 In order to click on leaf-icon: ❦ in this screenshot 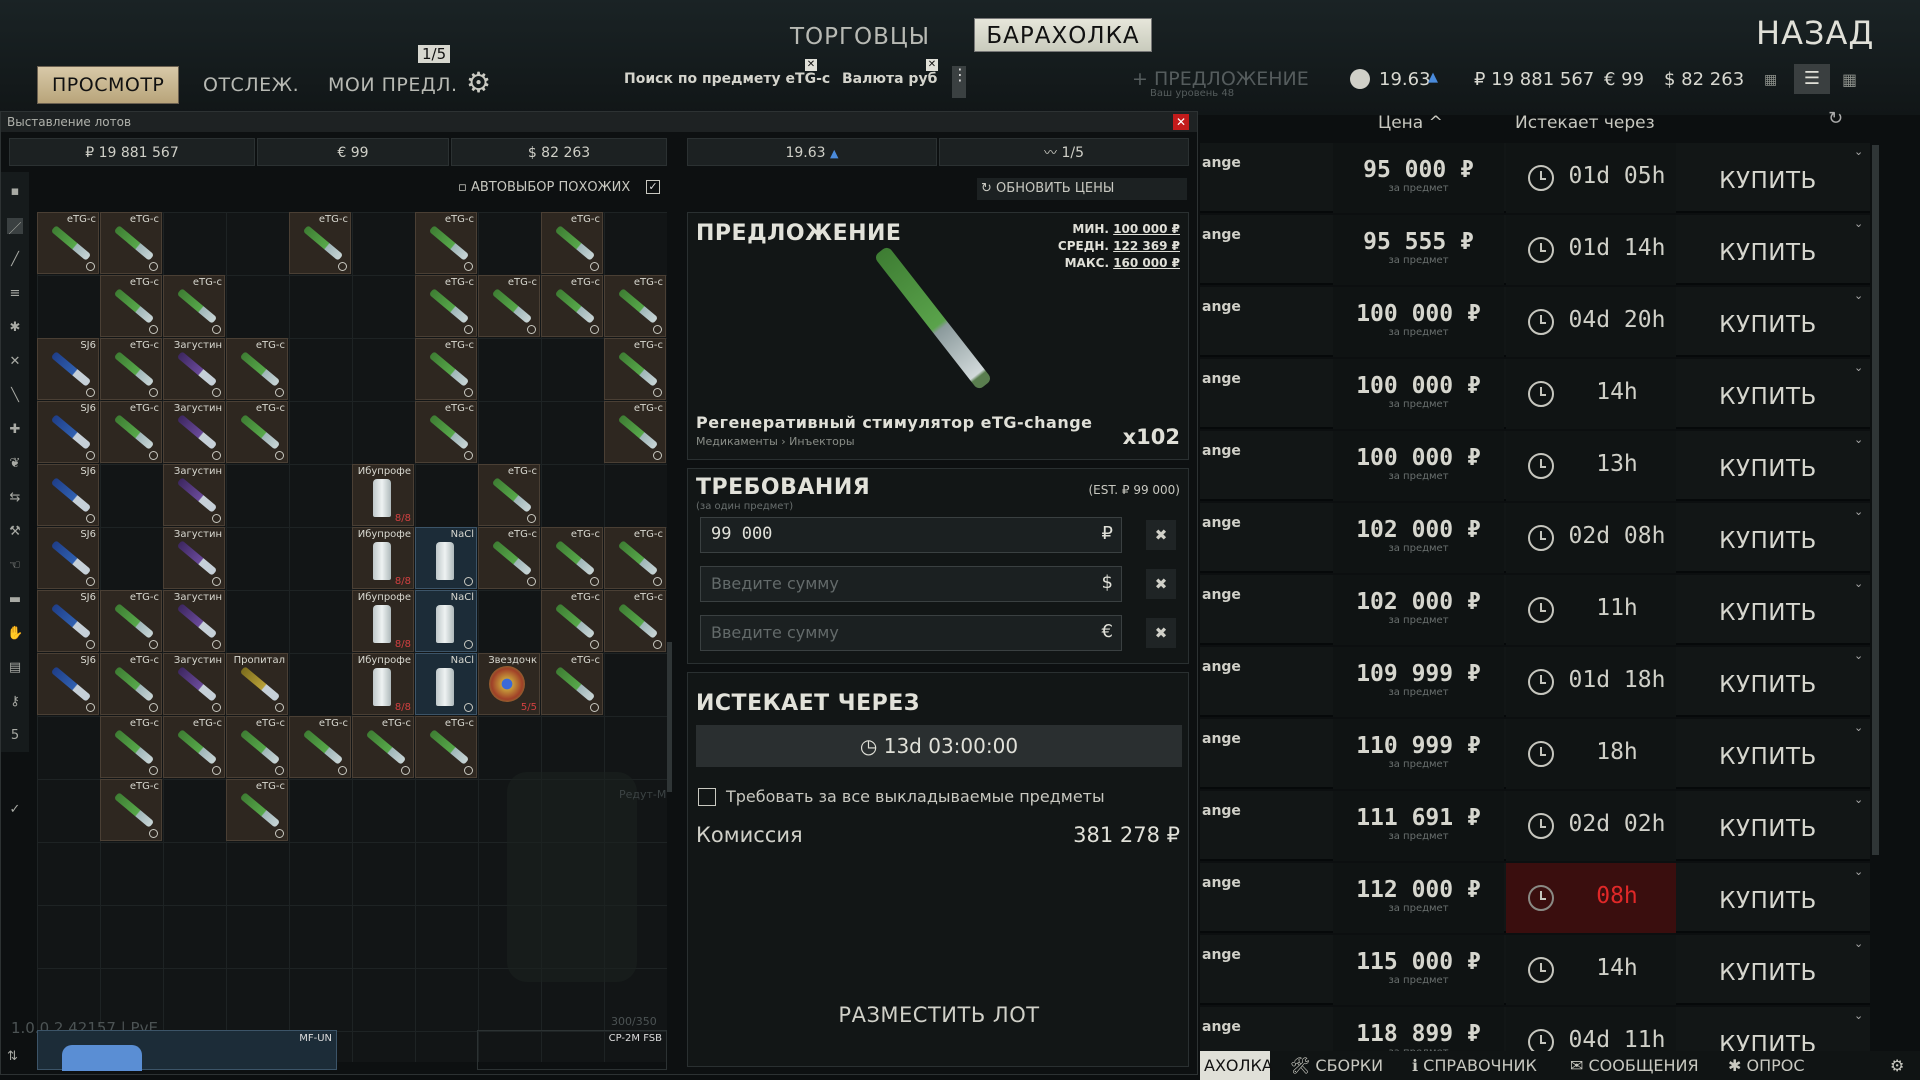, I will do `click(15, 464)`.